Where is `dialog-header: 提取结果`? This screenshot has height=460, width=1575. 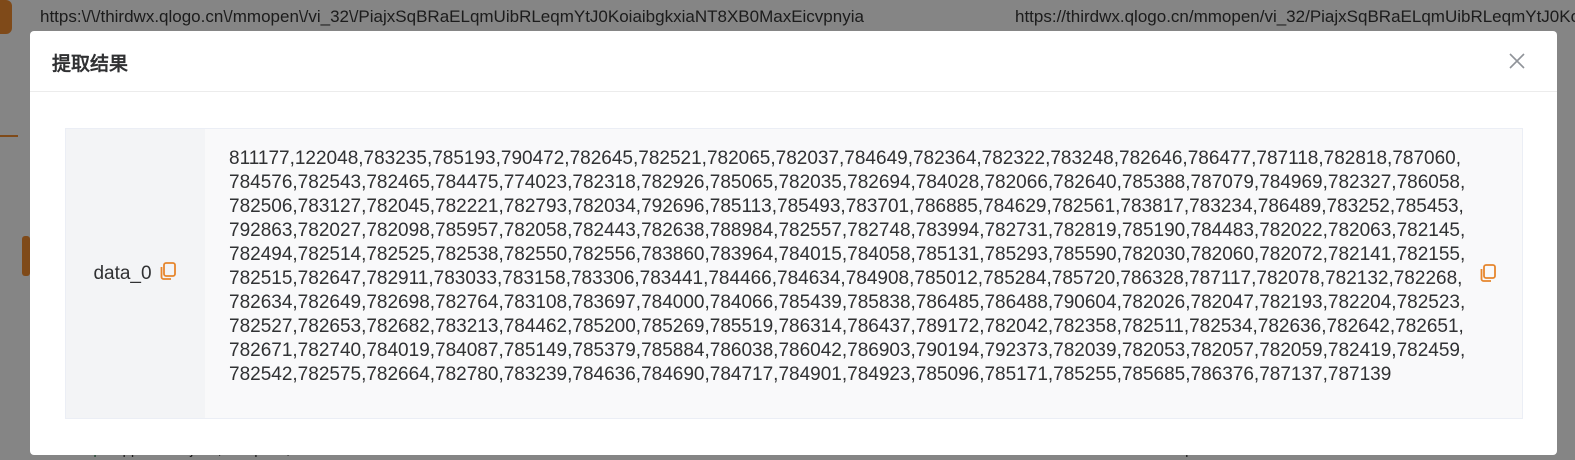
dialog-header: 提取结果 is located at coordinates (793, 61).